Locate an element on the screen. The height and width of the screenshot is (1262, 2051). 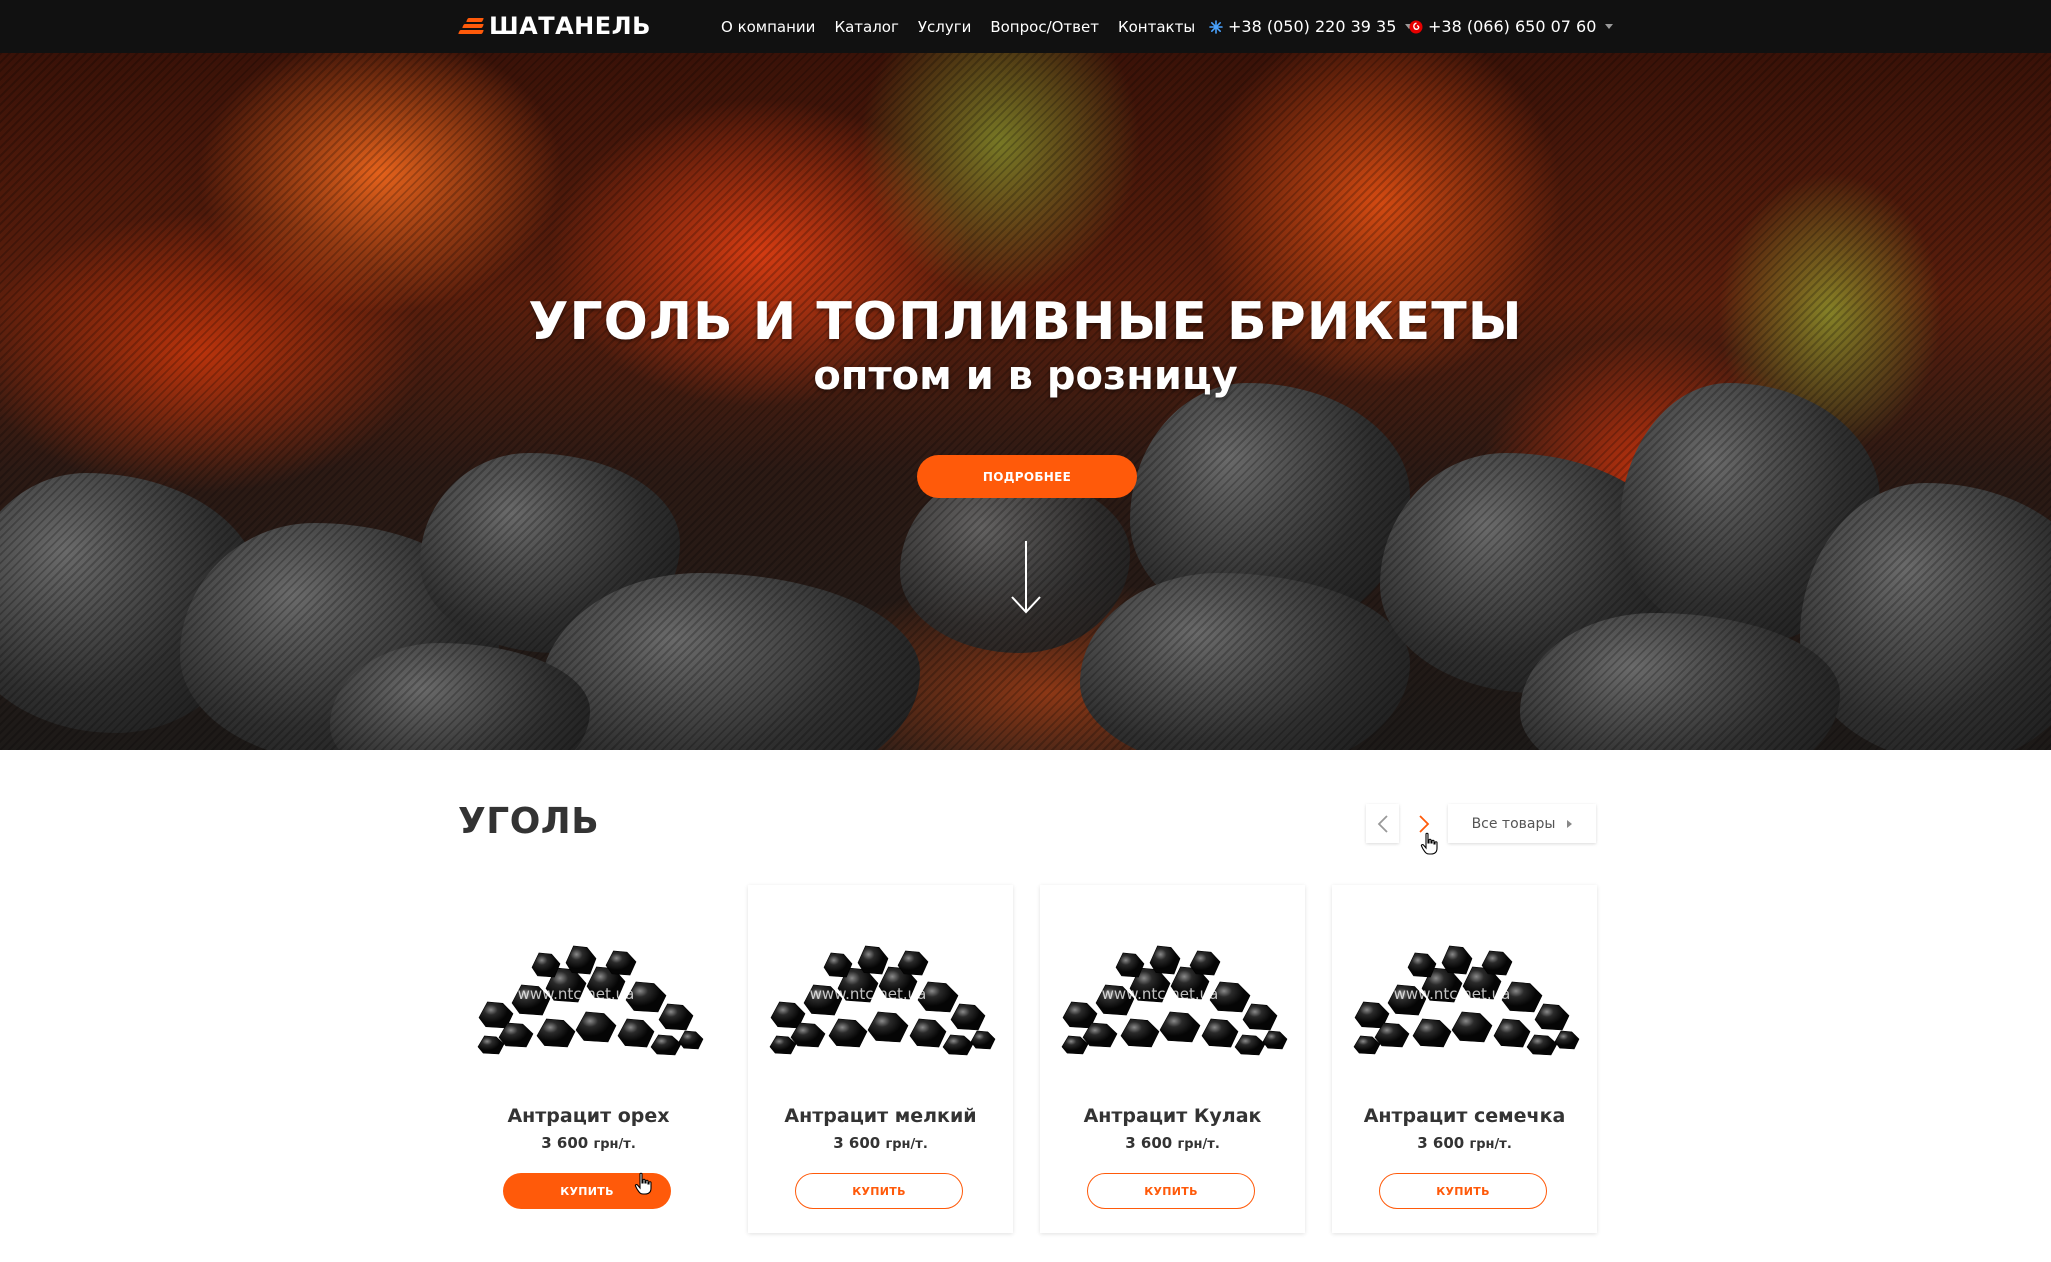
nav-services: Услуги is located at coordinates (944, 27).